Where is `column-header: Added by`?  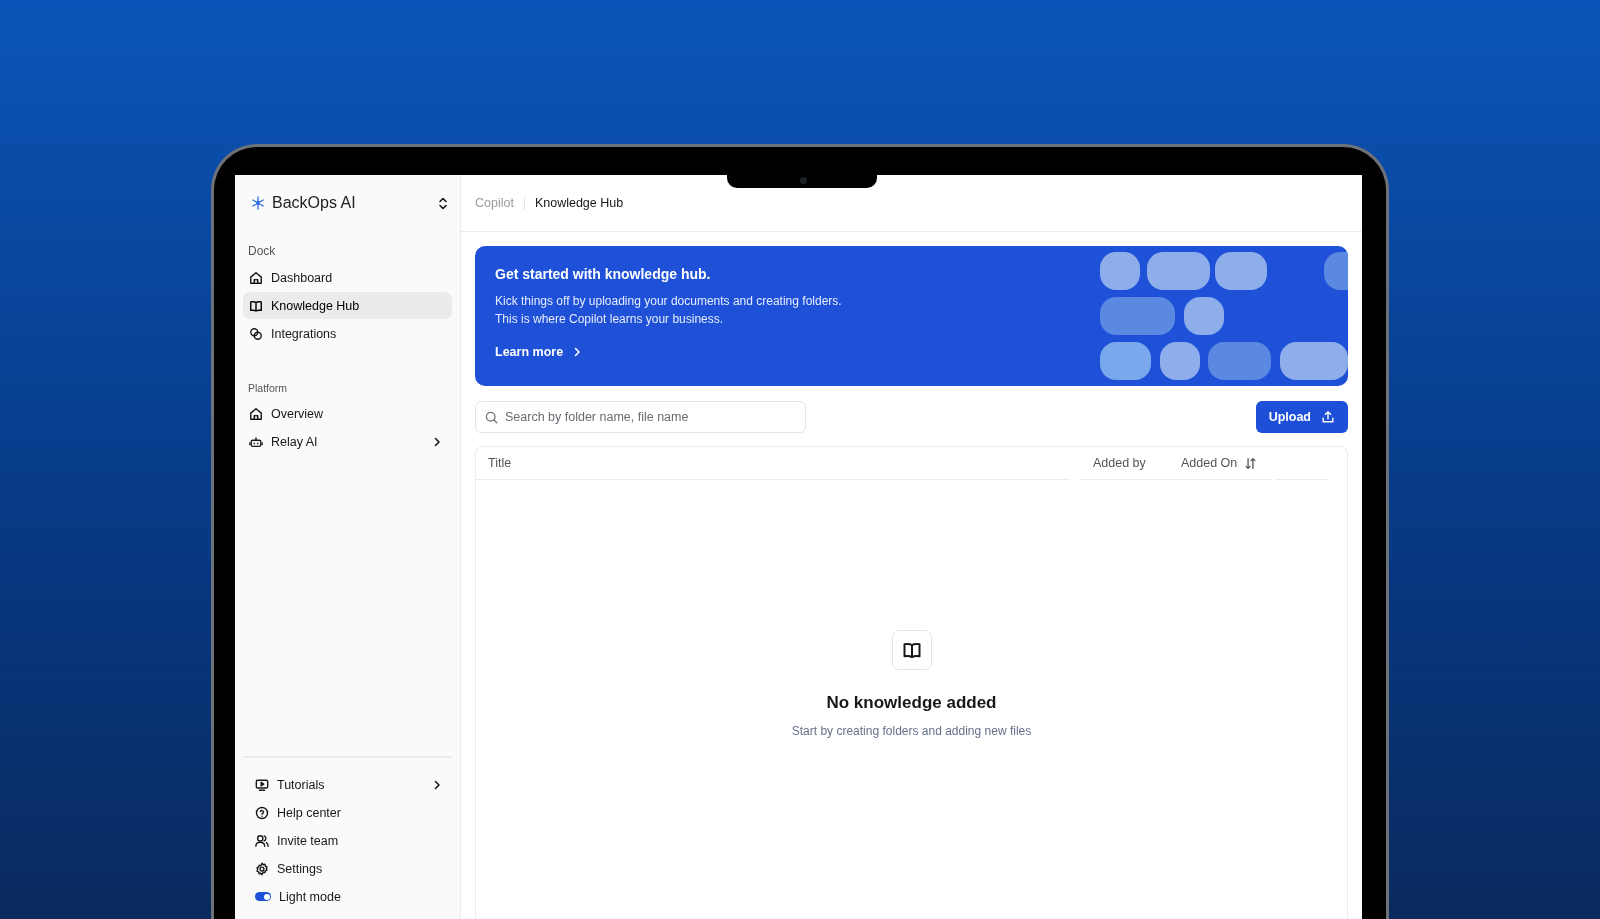 column-header: Added by is located at coordinates (1124, 463).